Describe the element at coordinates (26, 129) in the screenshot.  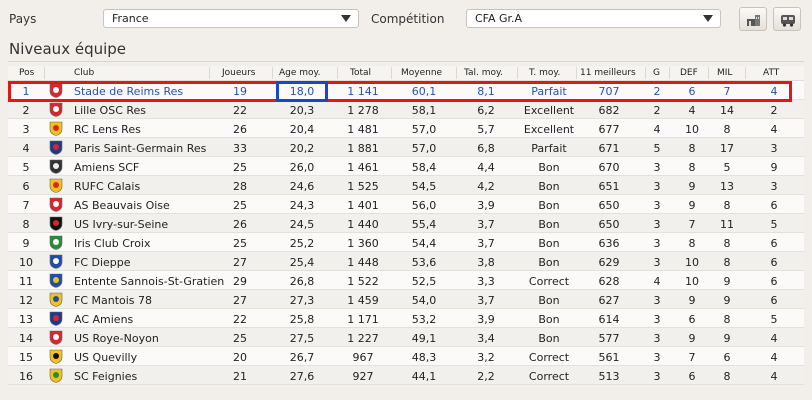
I see `cell-pos: 3` at that location.